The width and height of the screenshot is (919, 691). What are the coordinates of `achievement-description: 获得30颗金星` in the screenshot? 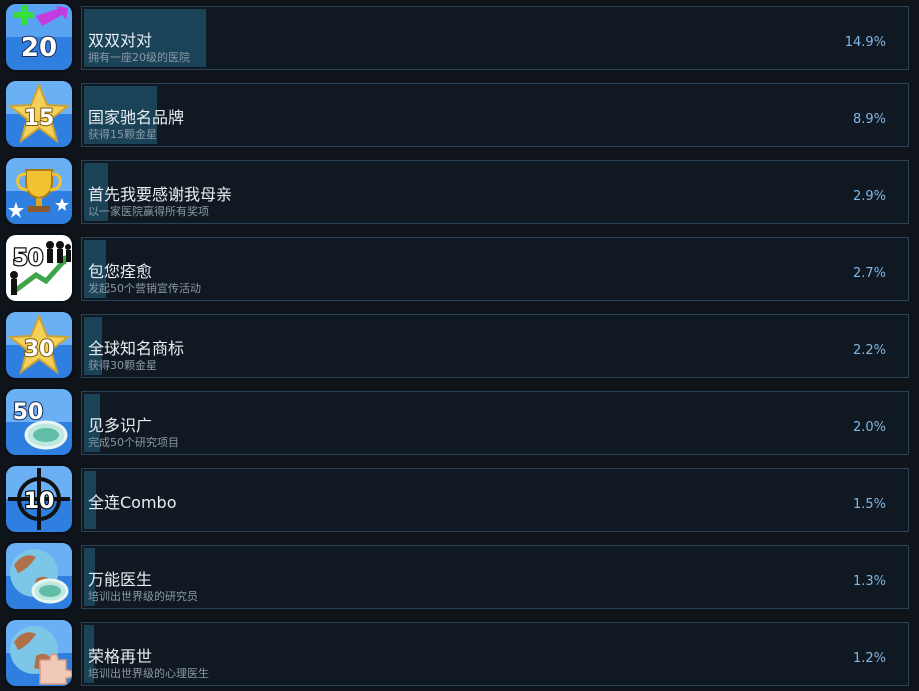 It's located at (122, 365).